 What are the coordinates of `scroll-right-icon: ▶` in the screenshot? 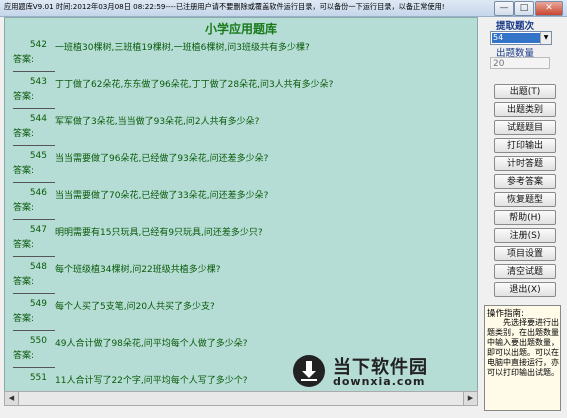 It's located at (470, 398).